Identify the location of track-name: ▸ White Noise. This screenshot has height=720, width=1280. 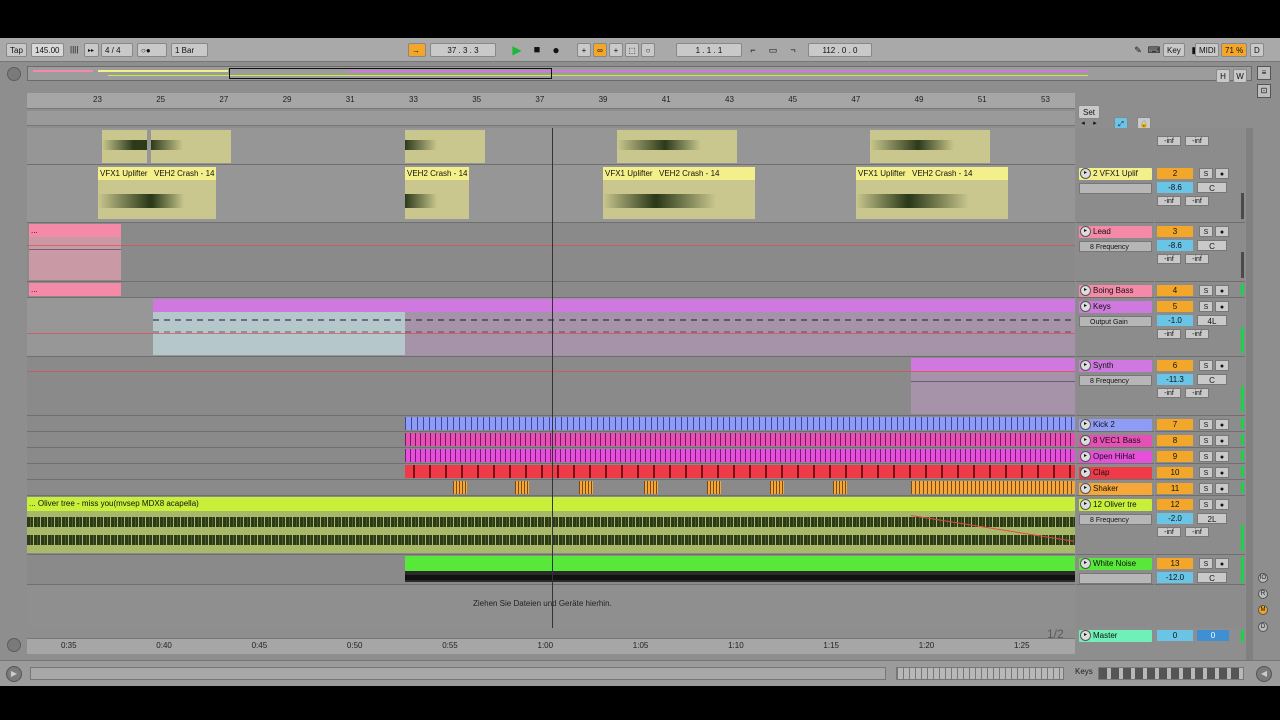
(1115, 564).